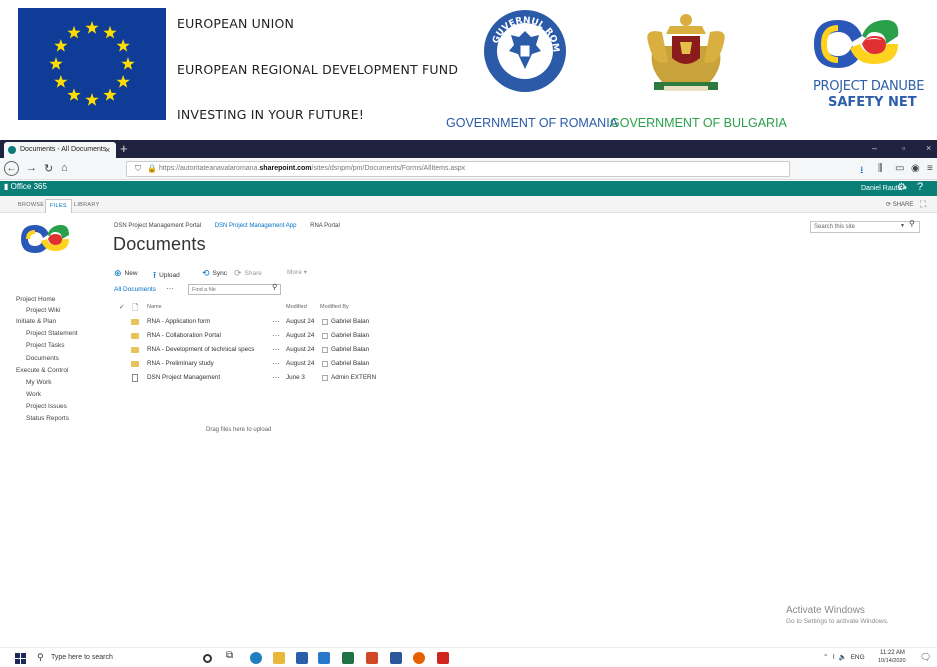 Image resolution: width=937 pixels, height=667 pixels. What do you see at coordinates (903, 148) in the screenshot?
I see `maximize-icon: ▫` at bounding box center [903, 148].